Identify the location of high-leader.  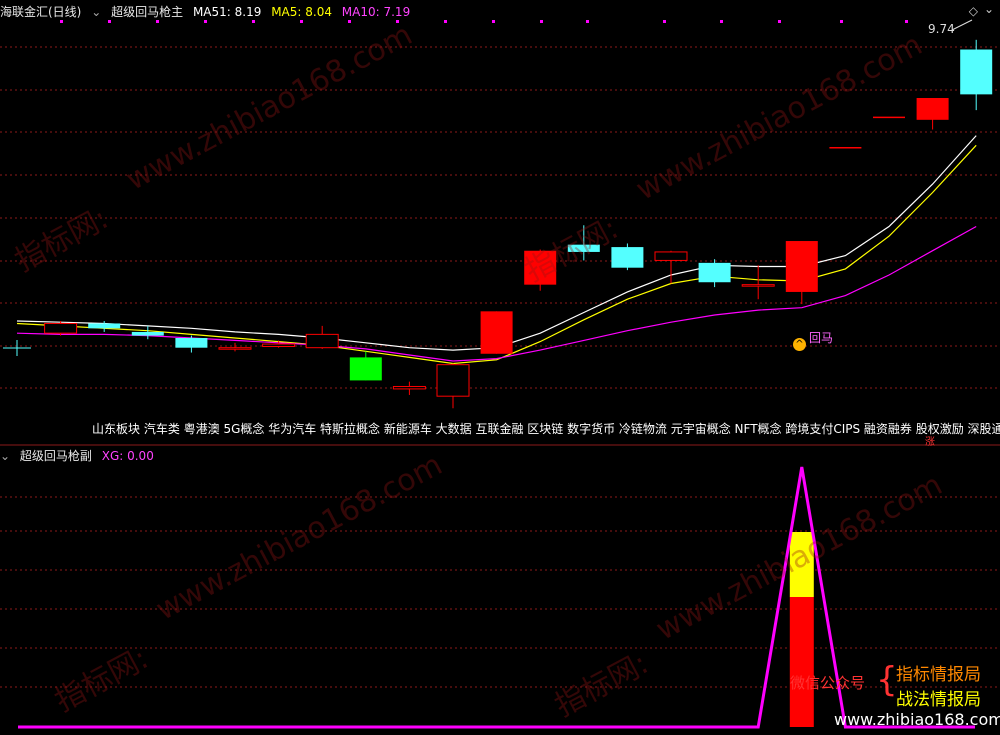
(962, 25).